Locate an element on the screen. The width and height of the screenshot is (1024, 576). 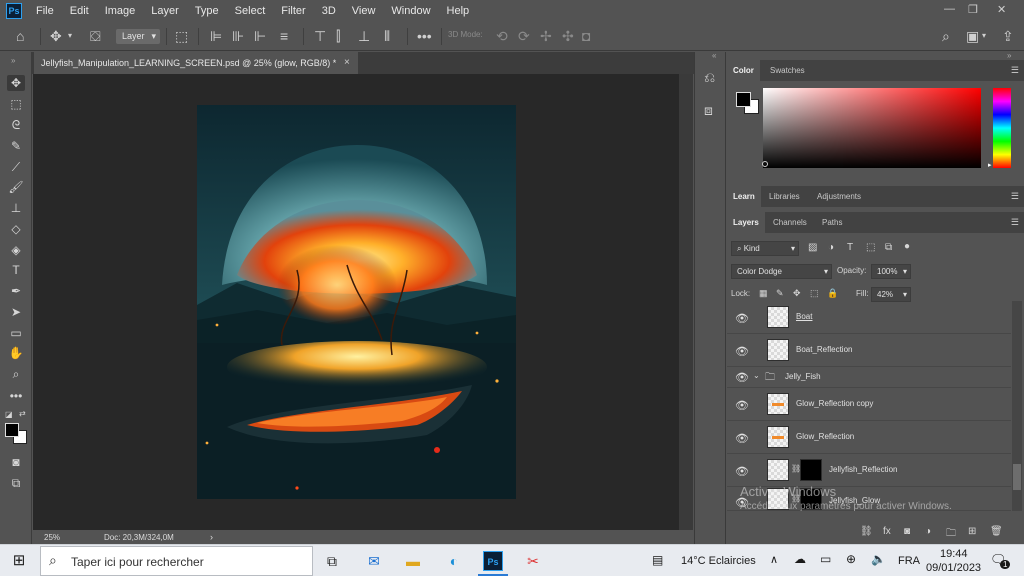
menu-select: Select is located at coordinates (250, 11).